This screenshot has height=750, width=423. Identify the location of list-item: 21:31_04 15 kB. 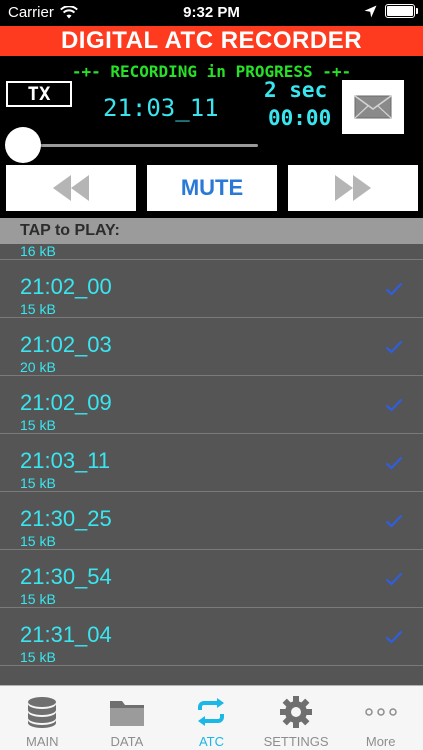
(211, 637).